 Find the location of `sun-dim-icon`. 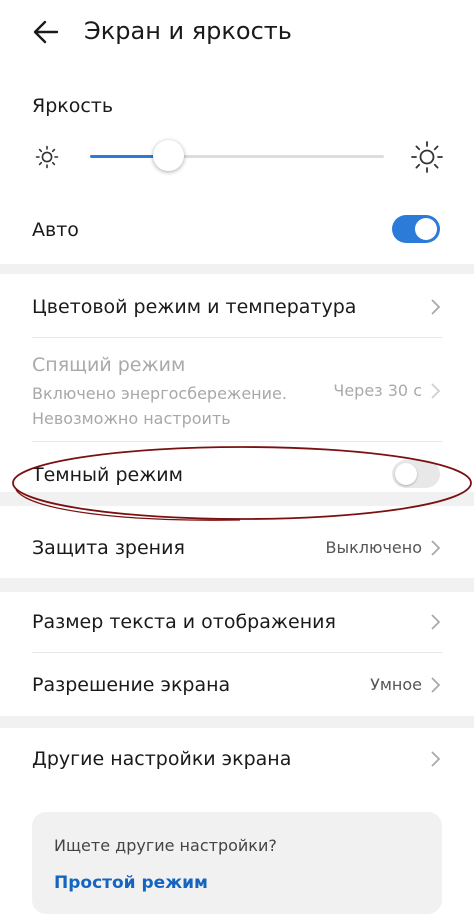

sun-dim-icon is located at coordinates (47, 157).